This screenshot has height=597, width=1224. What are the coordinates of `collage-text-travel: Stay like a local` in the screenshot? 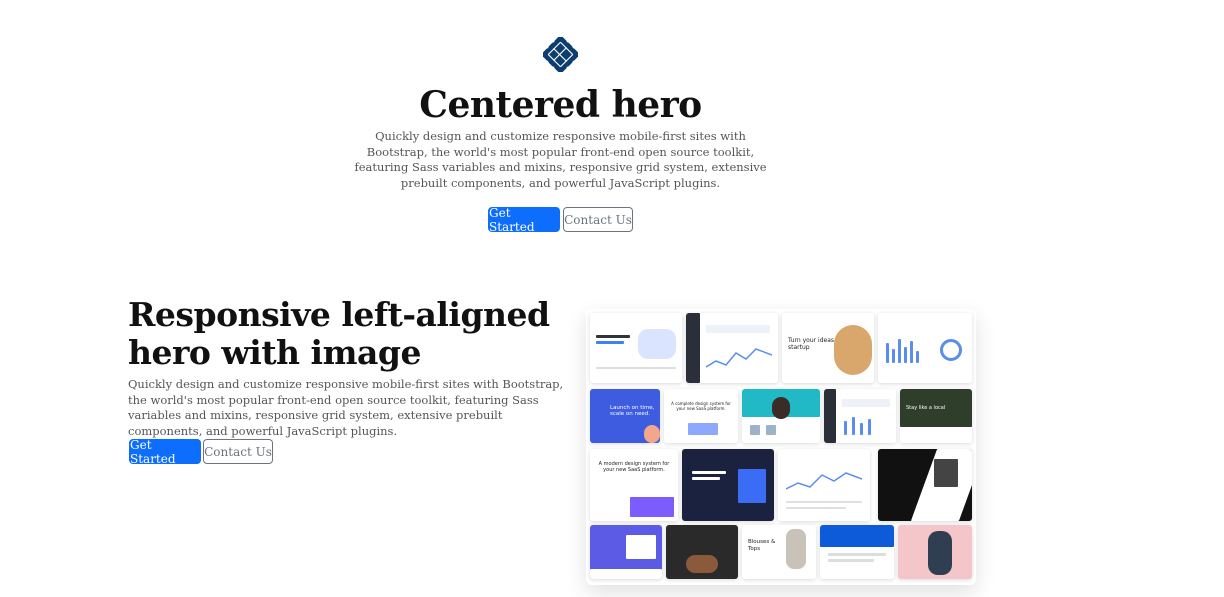 It's located at (926, 408).